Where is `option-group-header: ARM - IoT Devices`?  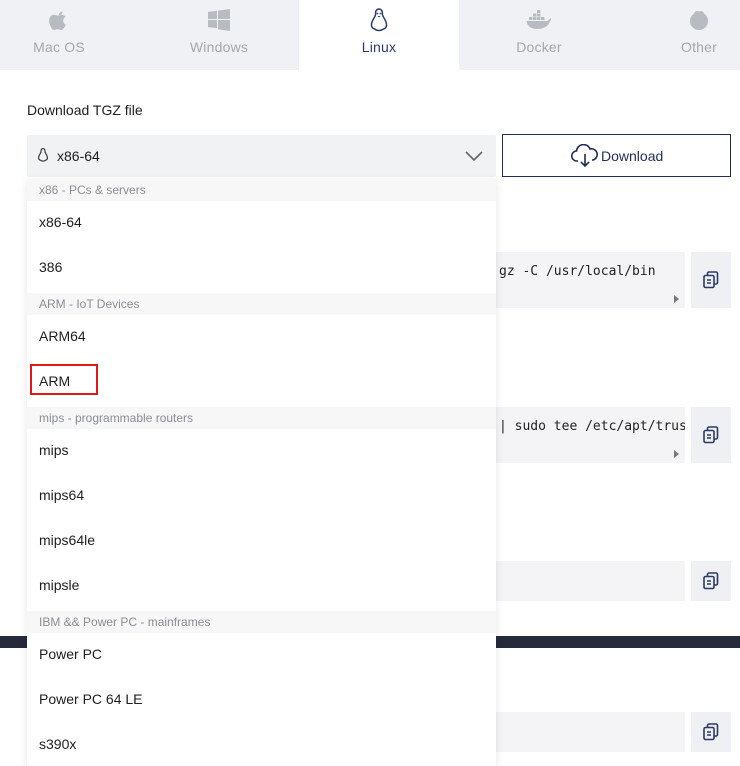 option-group-header: ARM - IoT Devices is located at coordinates (261, 304).